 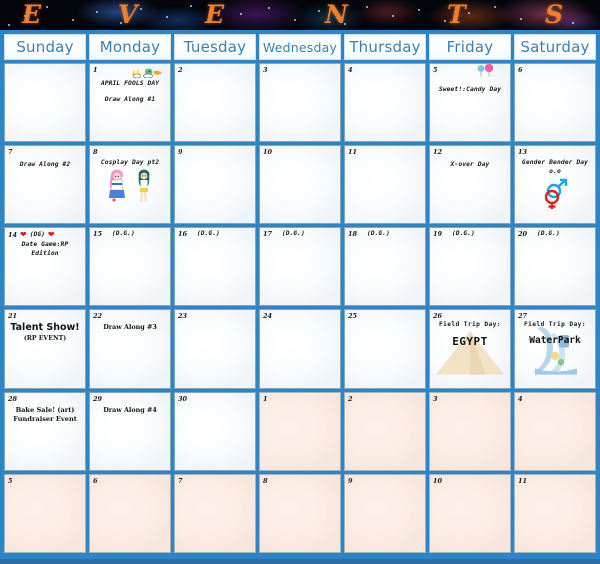 What do you see at coordinates (555, 194) in the screenshot?
I see `gender-symbols-icon` at bounding box center [555, 194].